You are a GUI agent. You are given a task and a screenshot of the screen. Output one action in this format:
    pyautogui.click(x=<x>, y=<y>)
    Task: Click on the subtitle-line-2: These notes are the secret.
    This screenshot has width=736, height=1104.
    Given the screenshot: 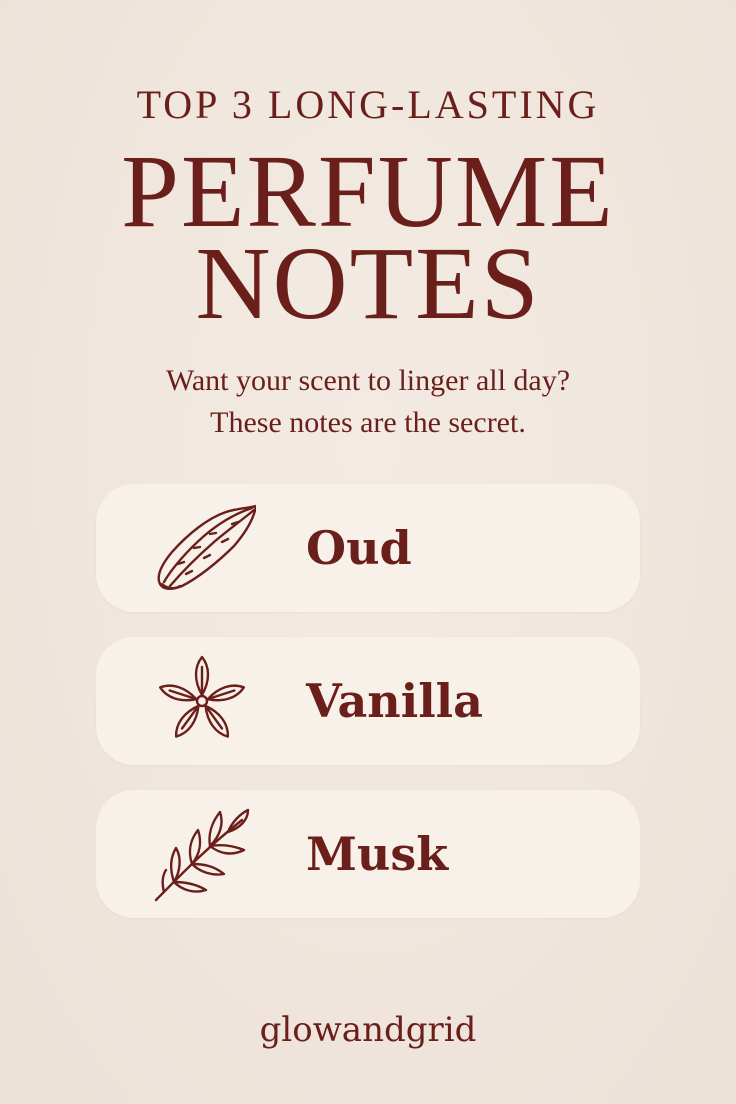 What is the action you would take?
    pyautogui.click(x=368, y=422)
    